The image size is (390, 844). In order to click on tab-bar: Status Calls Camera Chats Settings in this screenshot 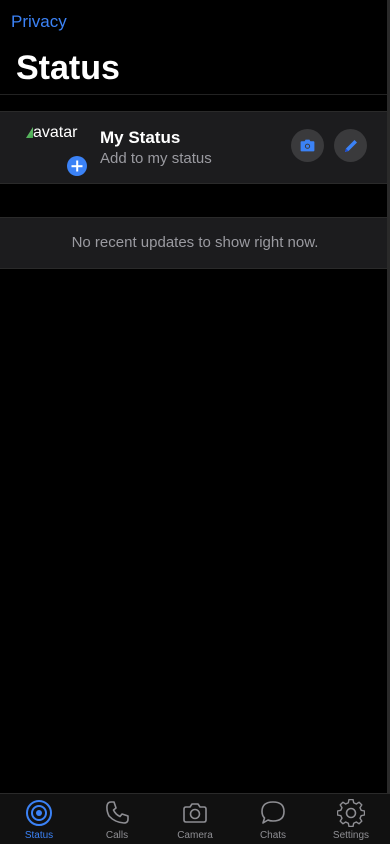, I will do `click(195, 818)`.